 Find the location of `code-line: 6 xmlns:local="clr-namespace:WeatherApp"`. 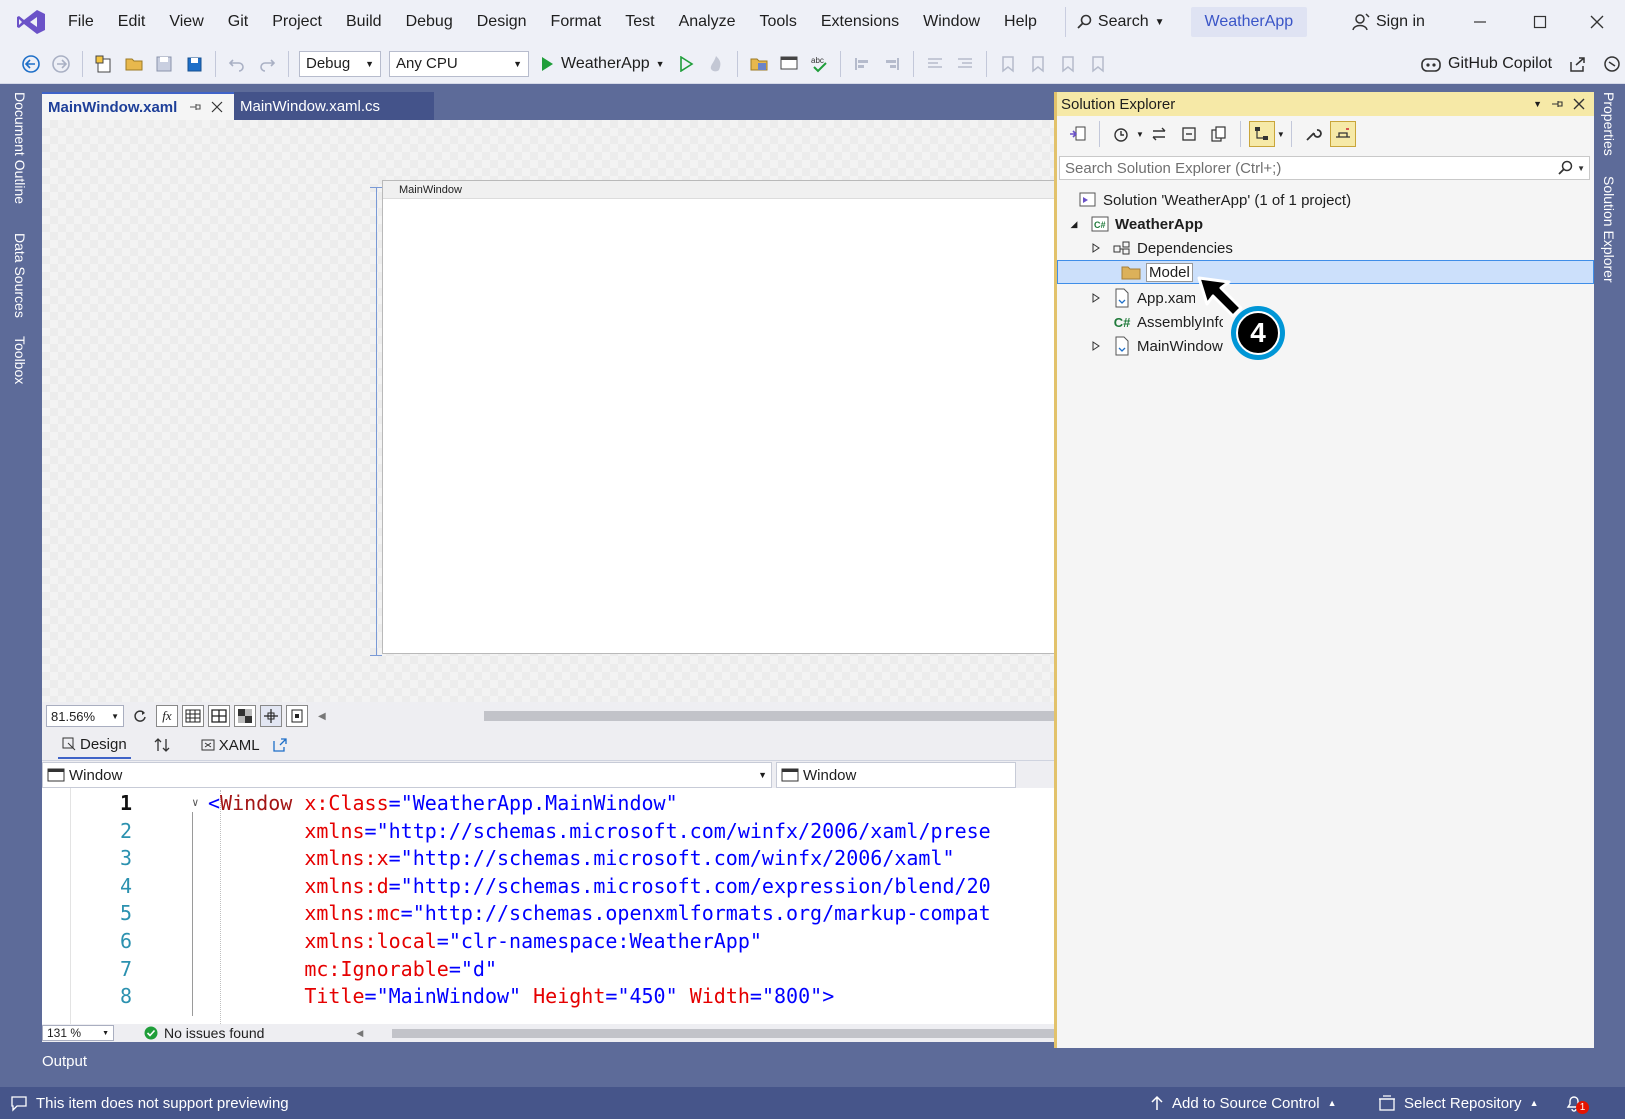

code-line: 6 xmlns:local="clr-namespace:WeatherApp" is located at coordinates (548, 943).